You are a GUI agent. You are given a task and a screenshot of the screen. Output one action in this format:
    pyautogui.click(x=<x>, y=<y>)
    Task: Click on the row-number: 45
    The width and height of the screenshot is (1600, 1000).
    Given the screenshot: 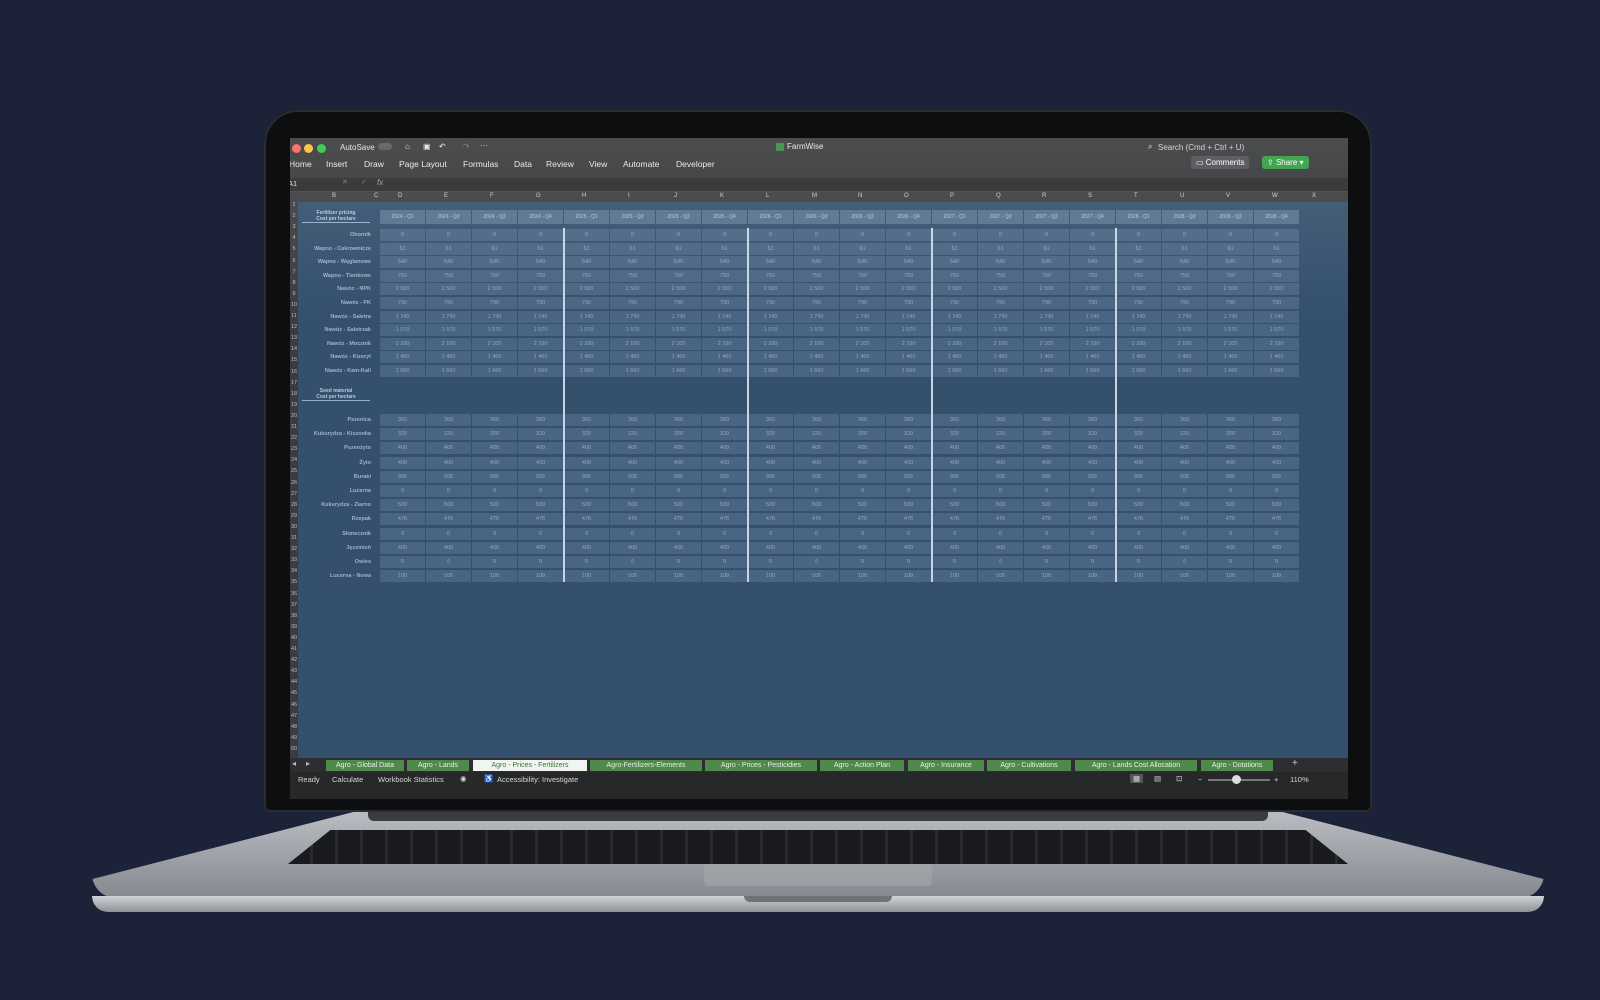 What is the action you would take?
    pyautogui.click(x=294, y=693)
    